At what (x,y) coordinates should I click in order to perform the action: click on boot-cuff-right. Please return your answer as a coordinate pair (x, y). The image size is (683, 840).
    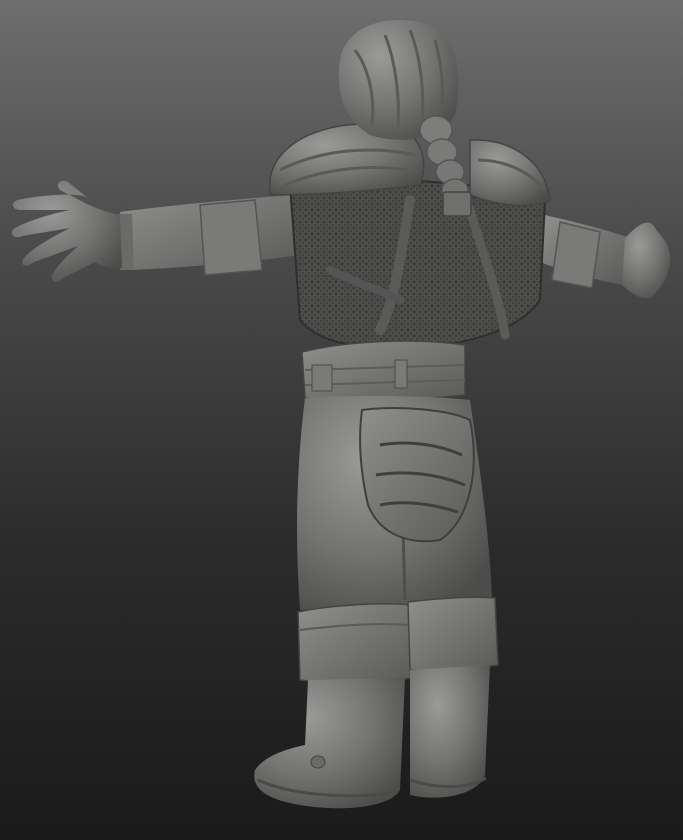
    Looking at the image, I should click on (453, 634).